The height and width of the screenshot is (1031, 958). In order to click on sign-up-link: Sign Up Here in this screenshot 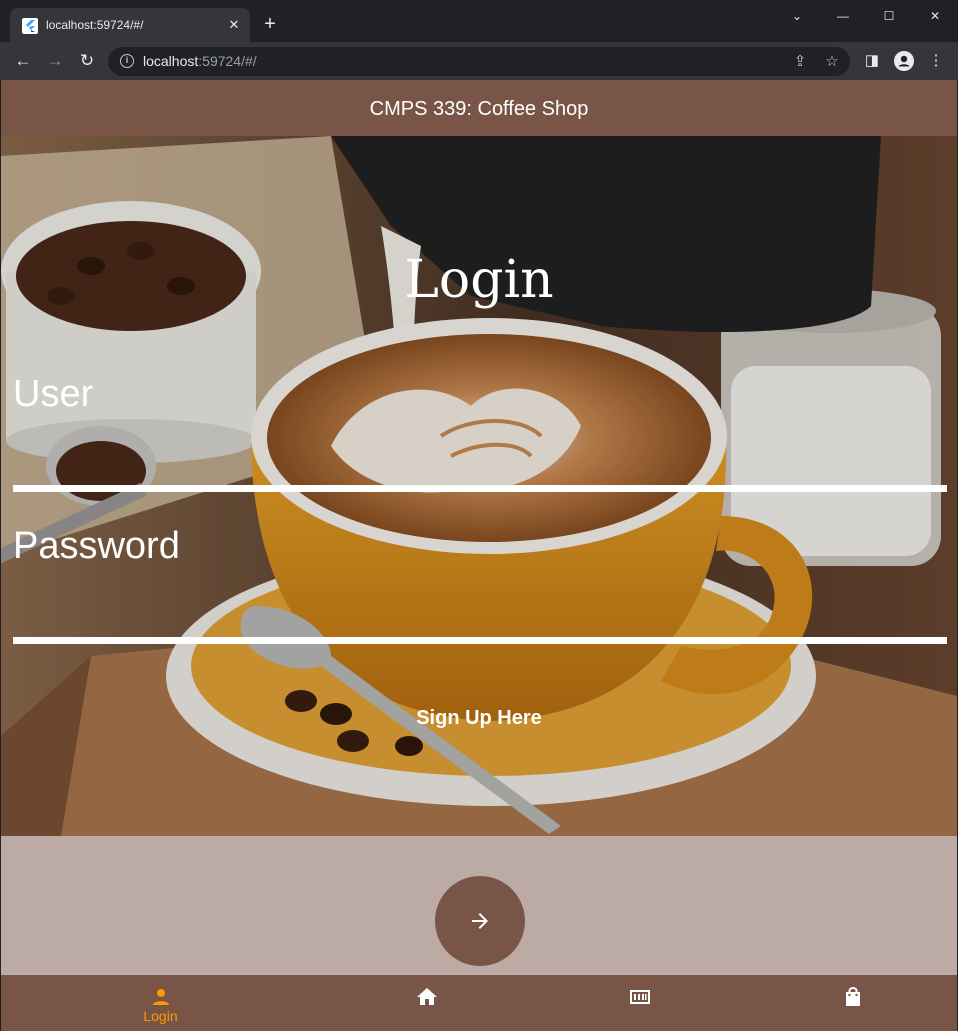, I will do `click(479, 718)`.